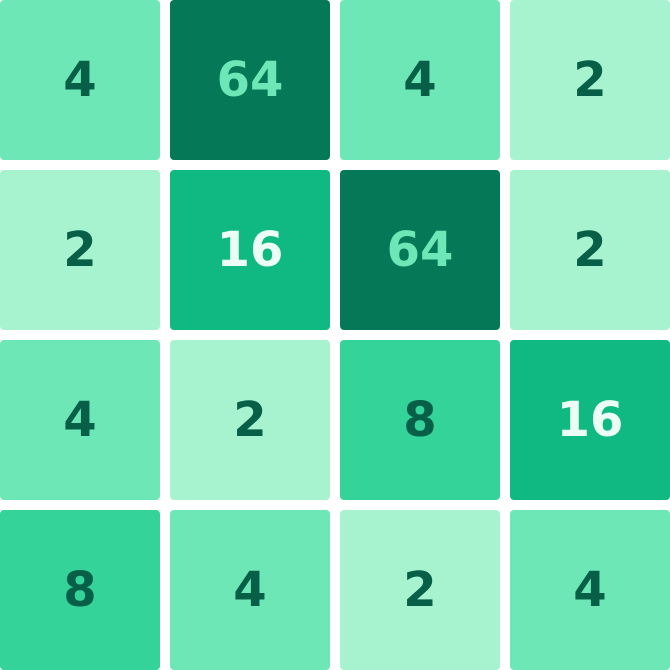 This screenshot has height=670, width=670. Describe the element at coordinates (80, 80) in the screenshot. I see `tile-r1-c1: 4` at that location.